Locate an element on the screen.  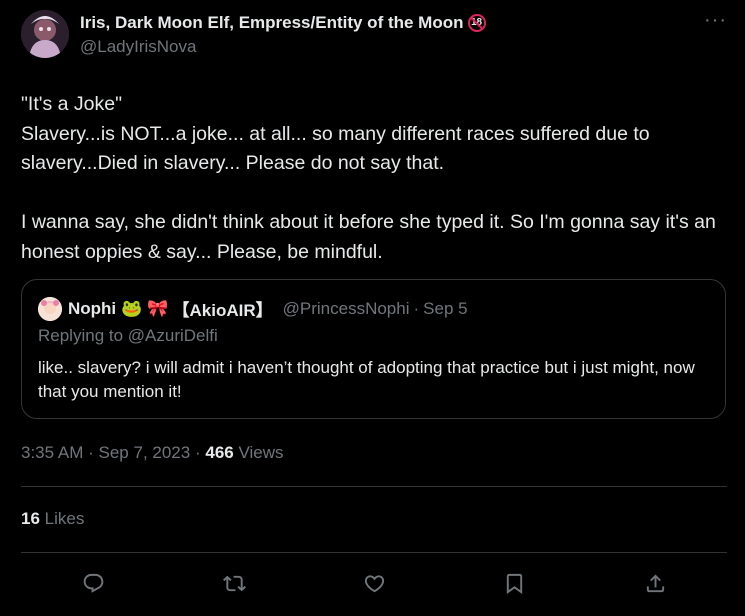
likes-label: Likes is located at coordinates (64, 518).